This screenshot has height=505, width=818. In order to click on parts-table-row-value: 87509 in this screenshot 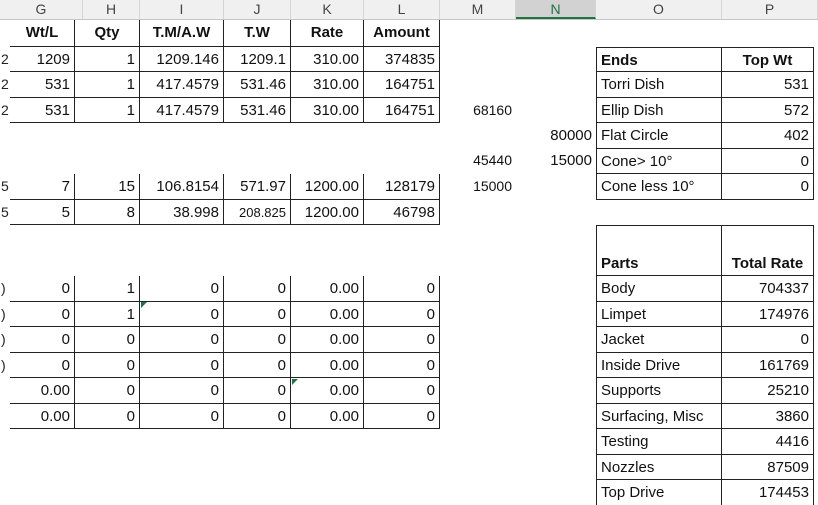, I will do `click(768, 467)`.